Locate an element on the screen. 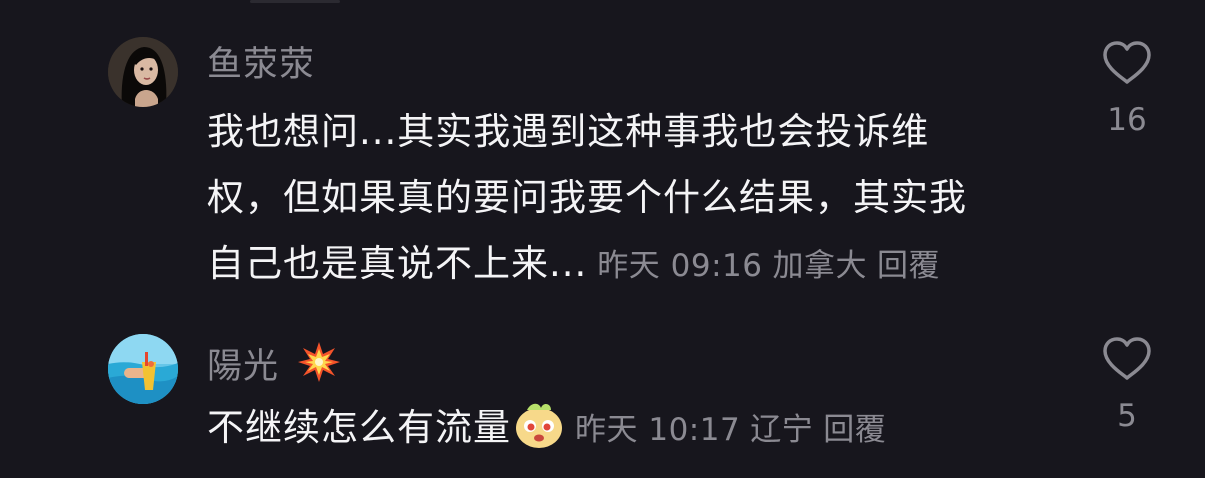 The image size is (1205, 478). woman-portrait-avatar-icon is located at coordinates (143, 72).